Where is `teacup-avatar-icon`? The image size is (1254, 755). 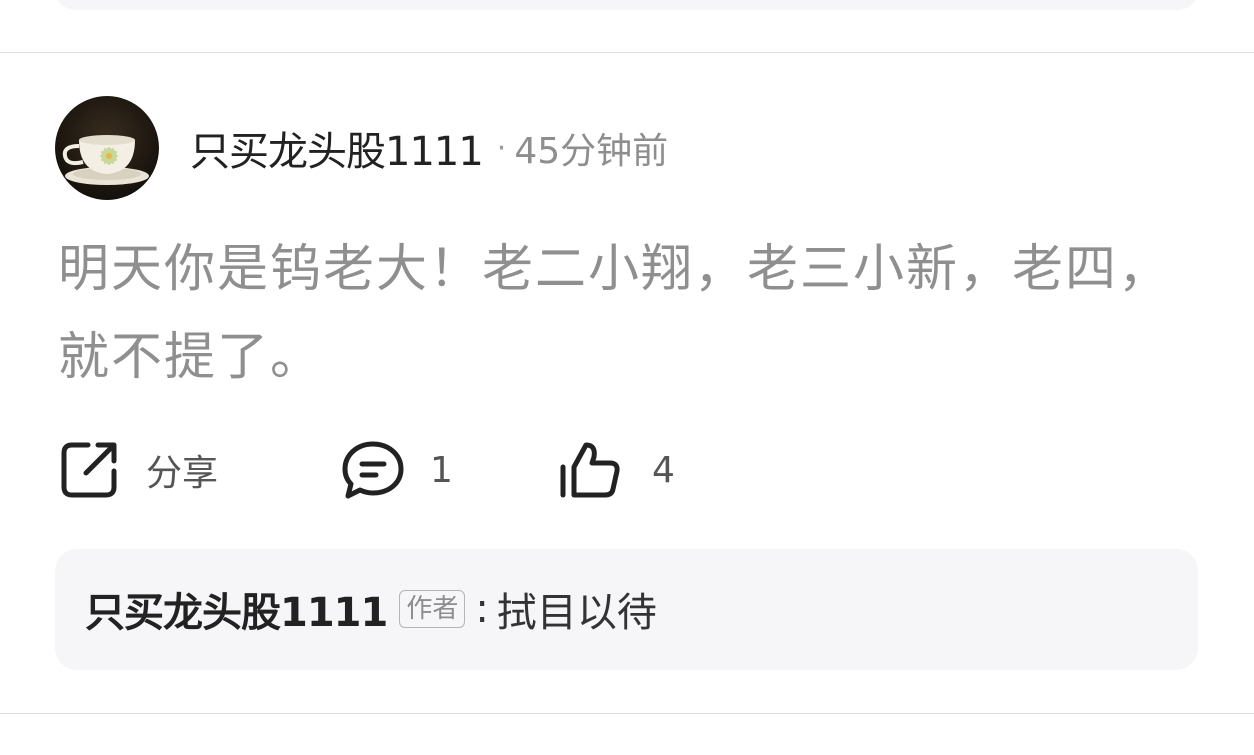 teacup-avatar-icon is located at coordinates (107, 148).